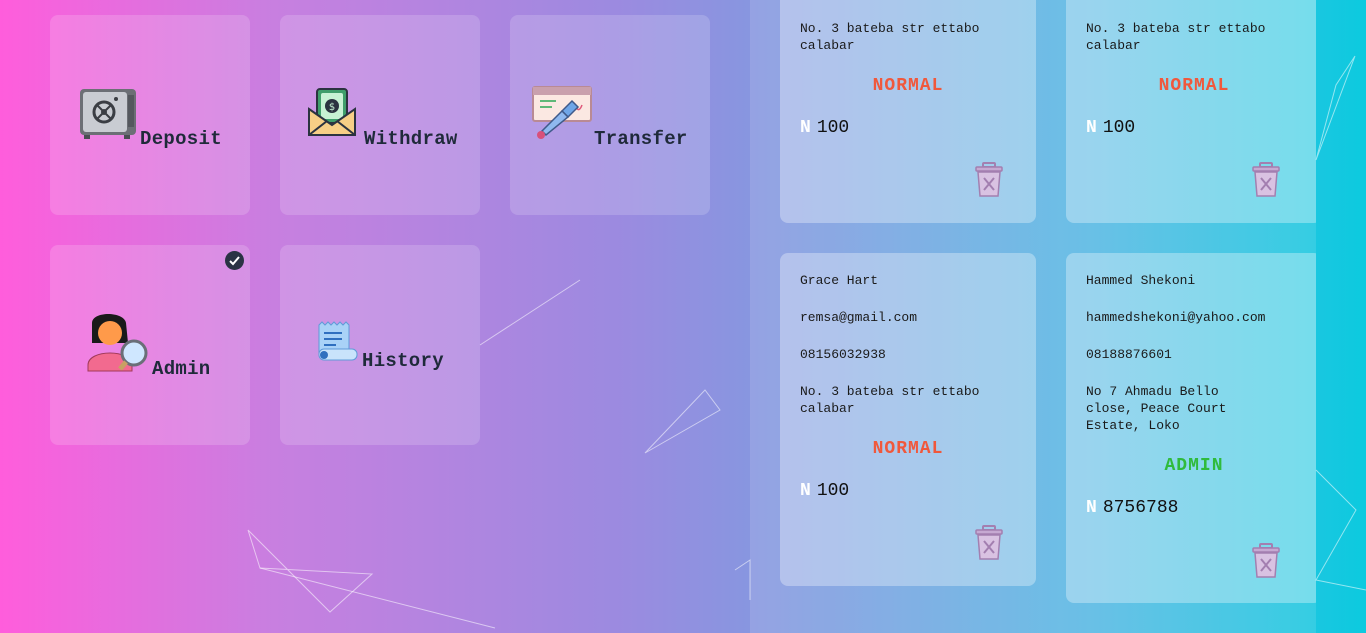 This screenshot has width=1366, height=633. I want to click on user-email: remsa@gmail.com, so click(859, 317).